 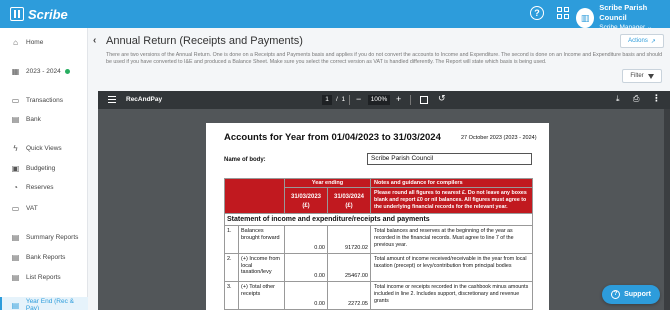 I want to click on row-label: (+) Total other receipts, so click(x=261, y=295).